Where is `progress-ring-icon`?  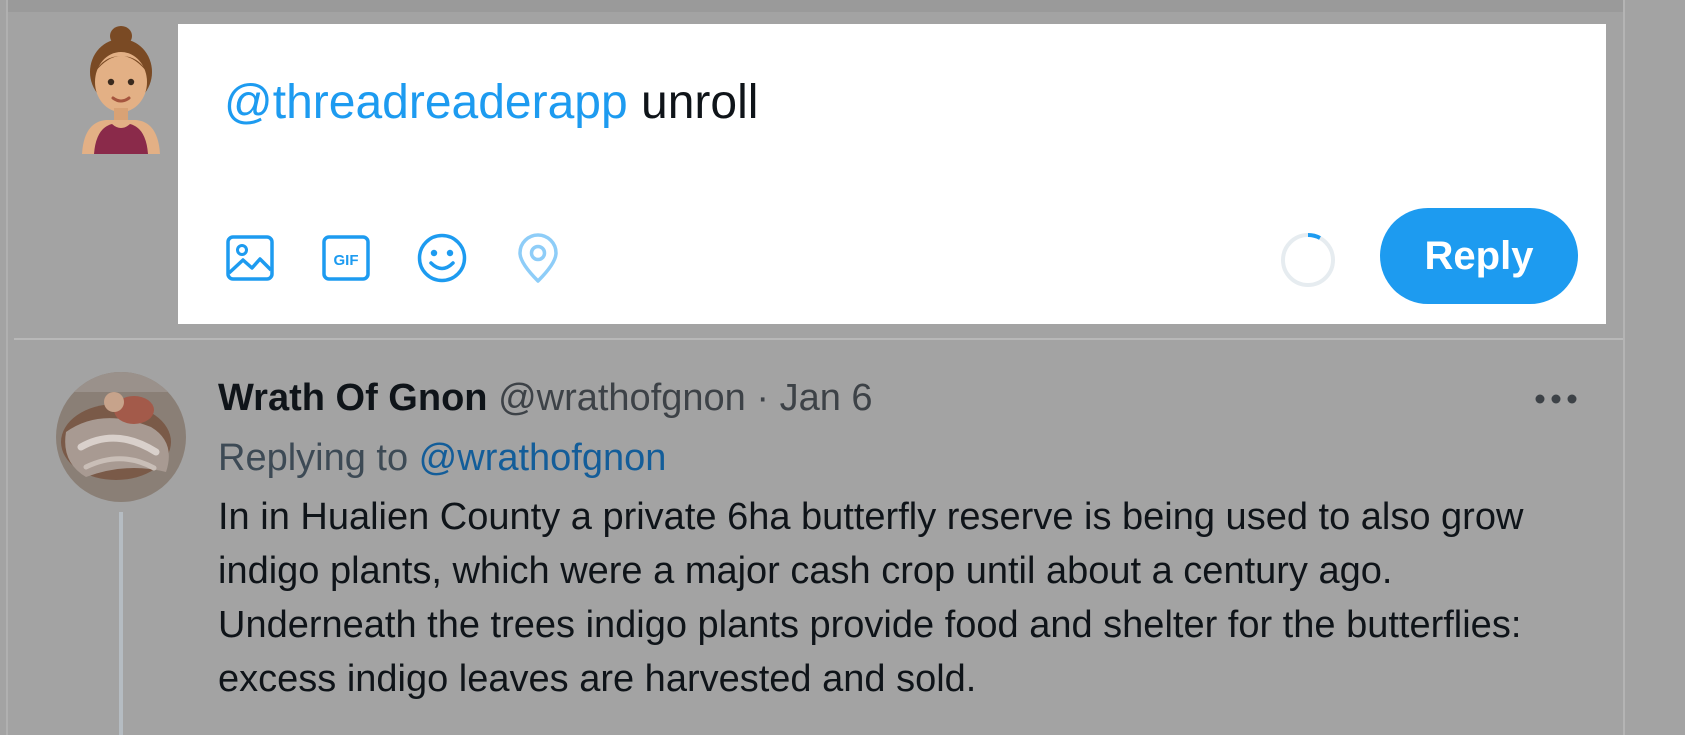 progress-ring-icon is located at coordinates (1308, 259).